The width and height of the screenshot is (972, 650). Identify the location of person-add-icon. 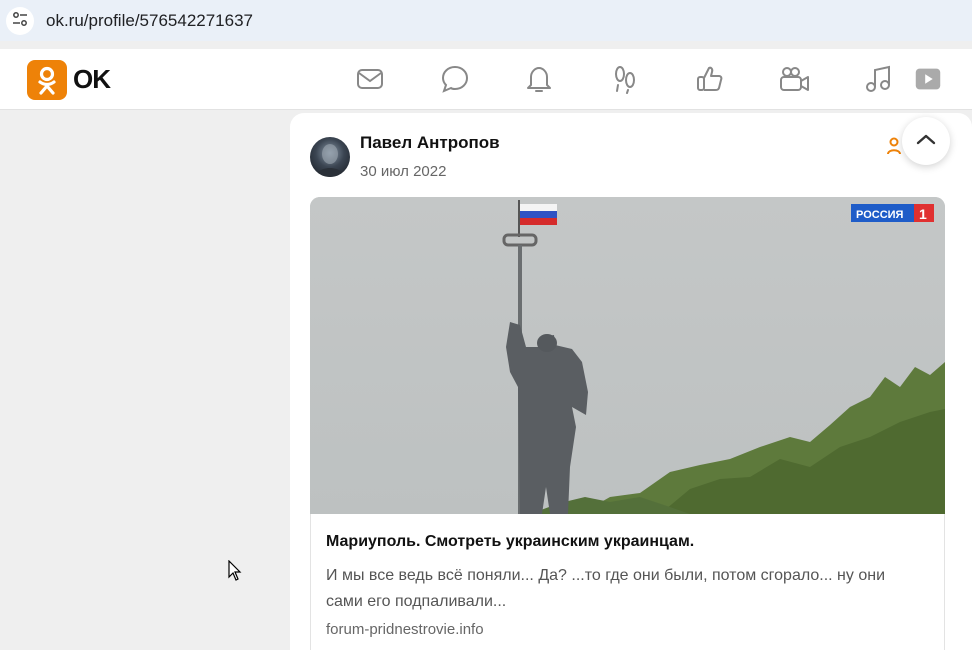
(894, 149).